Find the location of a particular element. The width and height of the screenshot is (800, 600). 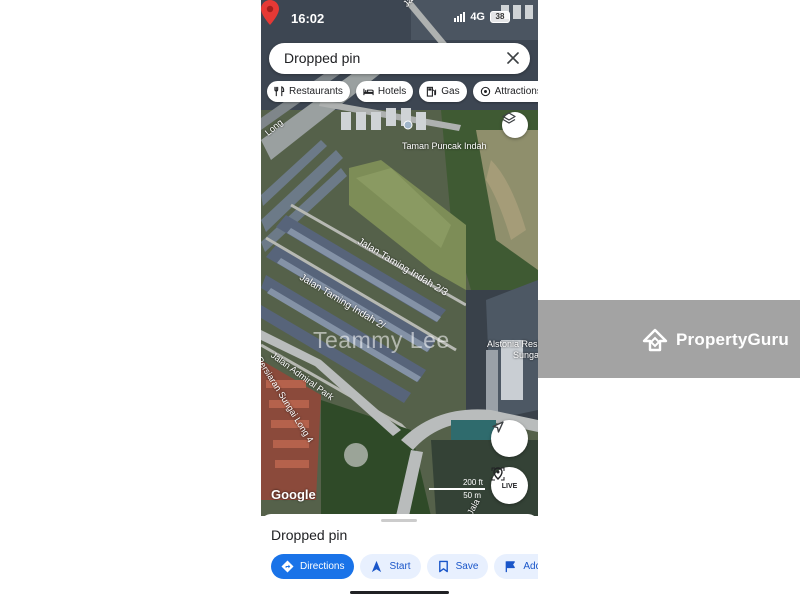

add-label-button: Add l is located at coordinates (516, 566).